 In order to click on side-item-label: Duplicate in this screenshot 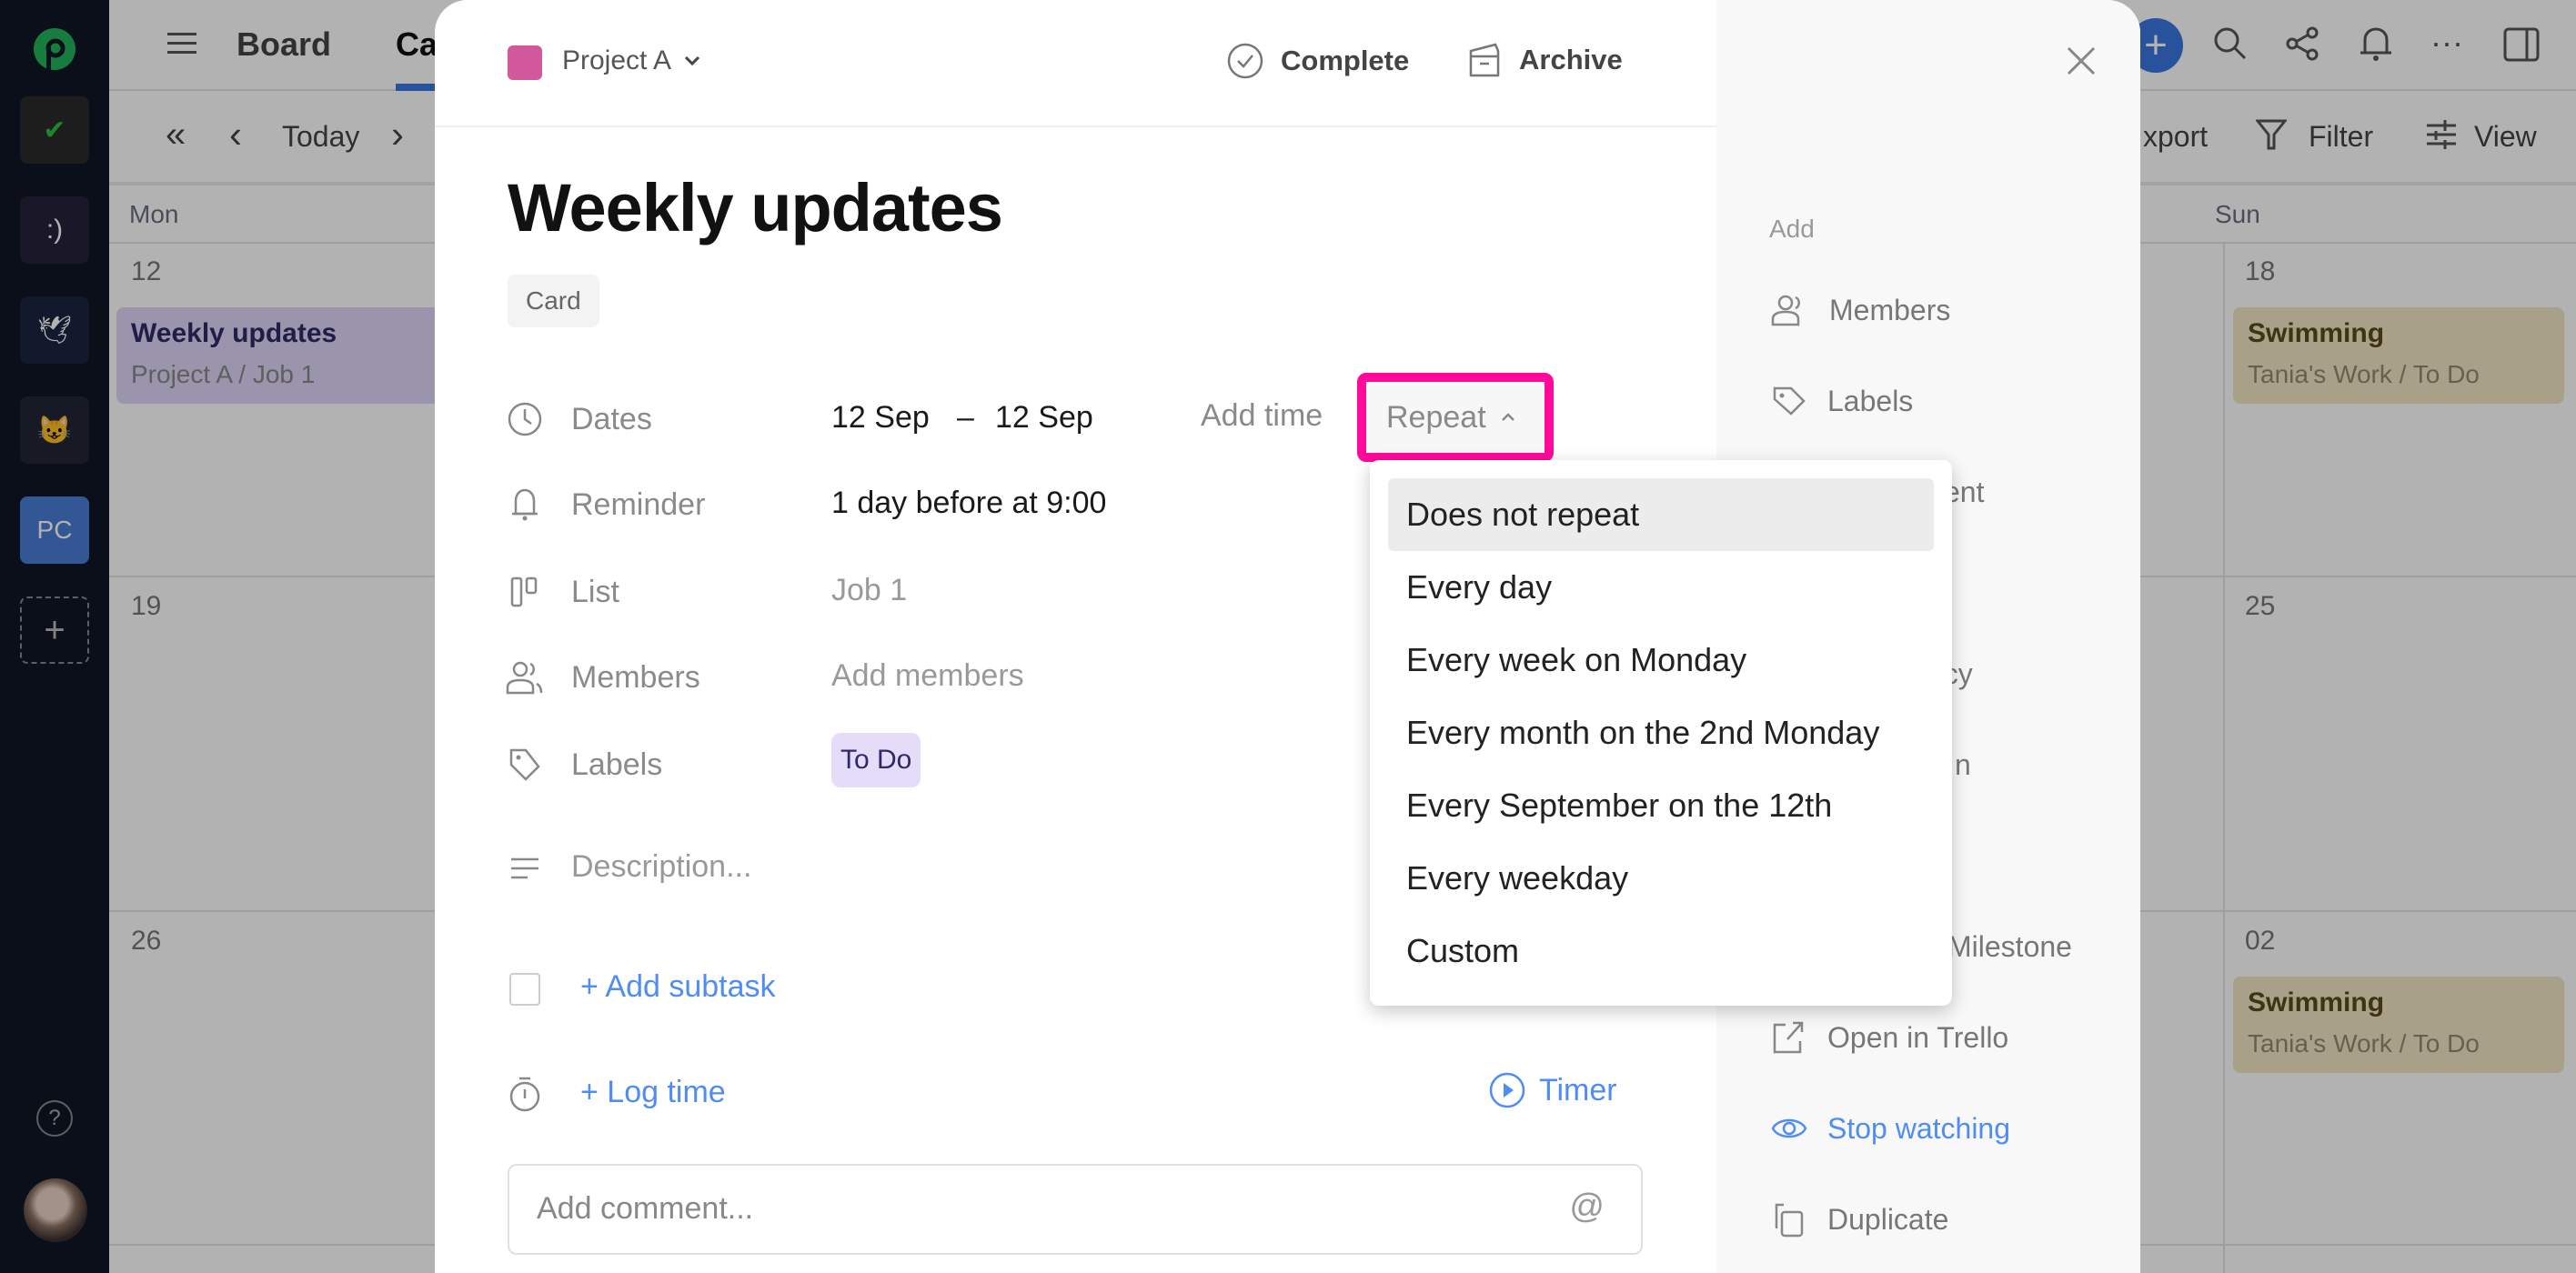, I will do `click(1888, 1219)`.